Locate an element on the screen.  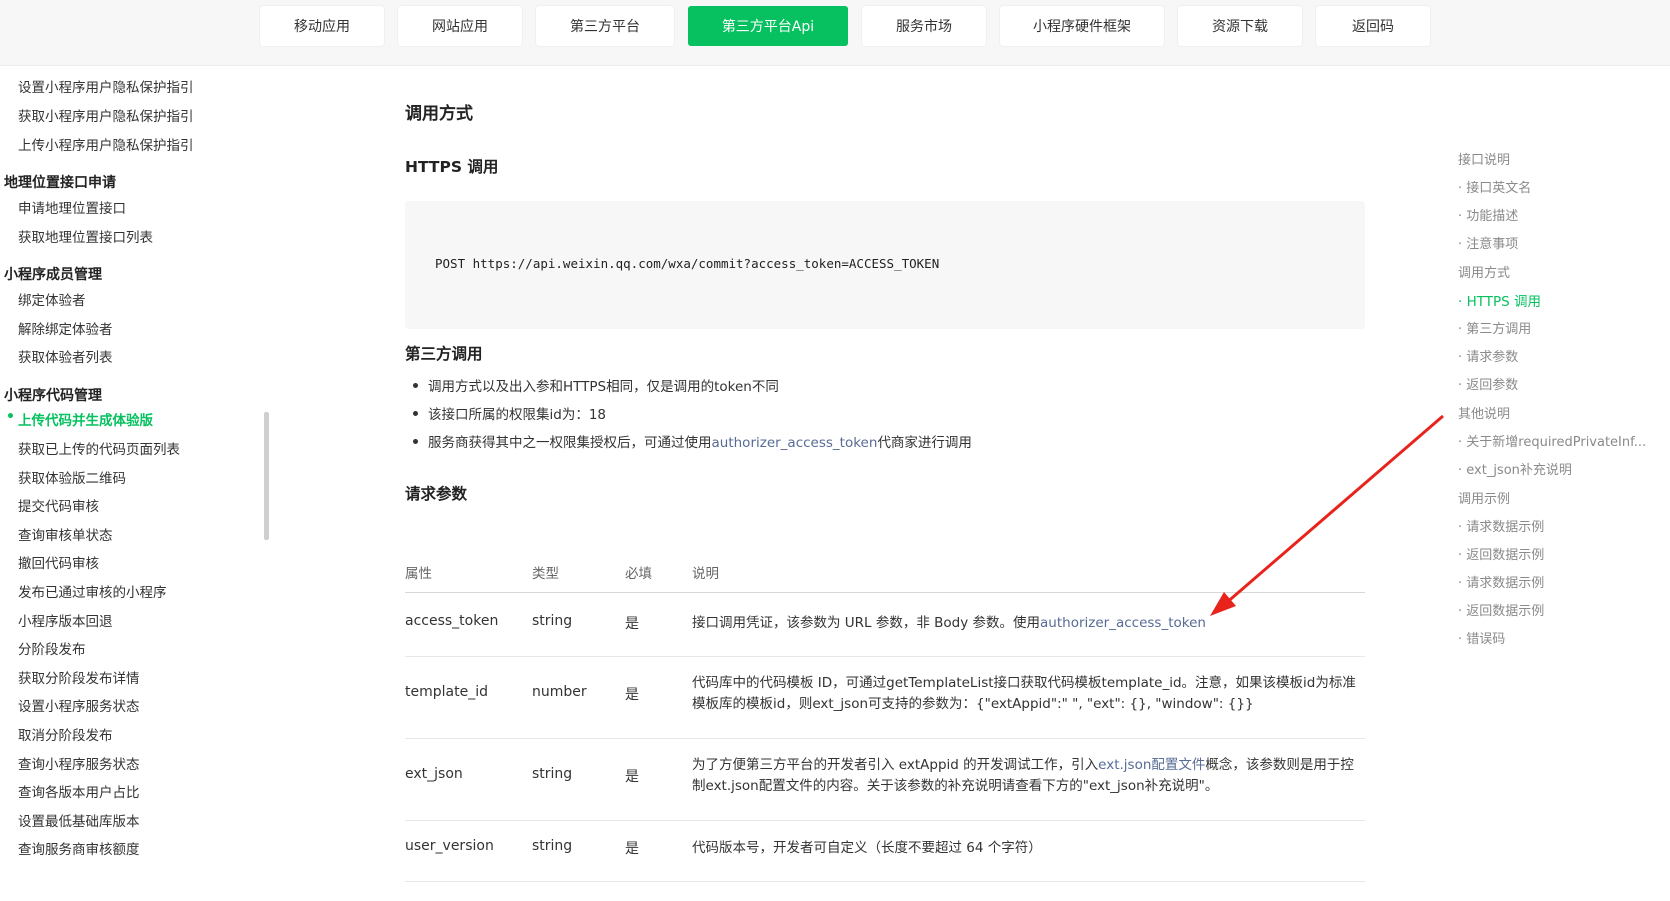
param-name: ext_json is located at coordinates (434, 774).